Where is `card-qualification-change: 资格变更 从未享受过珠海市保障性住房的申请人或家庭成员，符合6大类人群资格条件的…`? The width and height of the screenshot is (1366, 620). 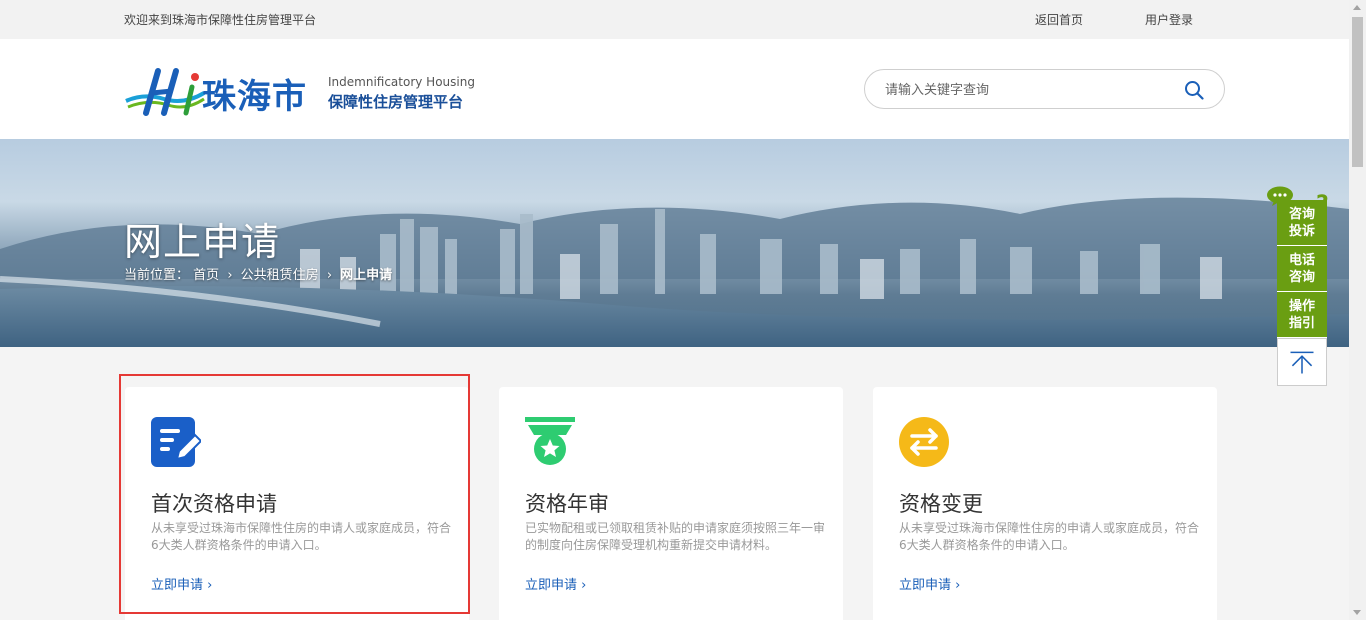
card-qualification-change: 资格变更 从未享受过珠海市保障性住房的申请人或家庭成员，符合6大类人群资格条件的… is located at coordinates (1045, 503).